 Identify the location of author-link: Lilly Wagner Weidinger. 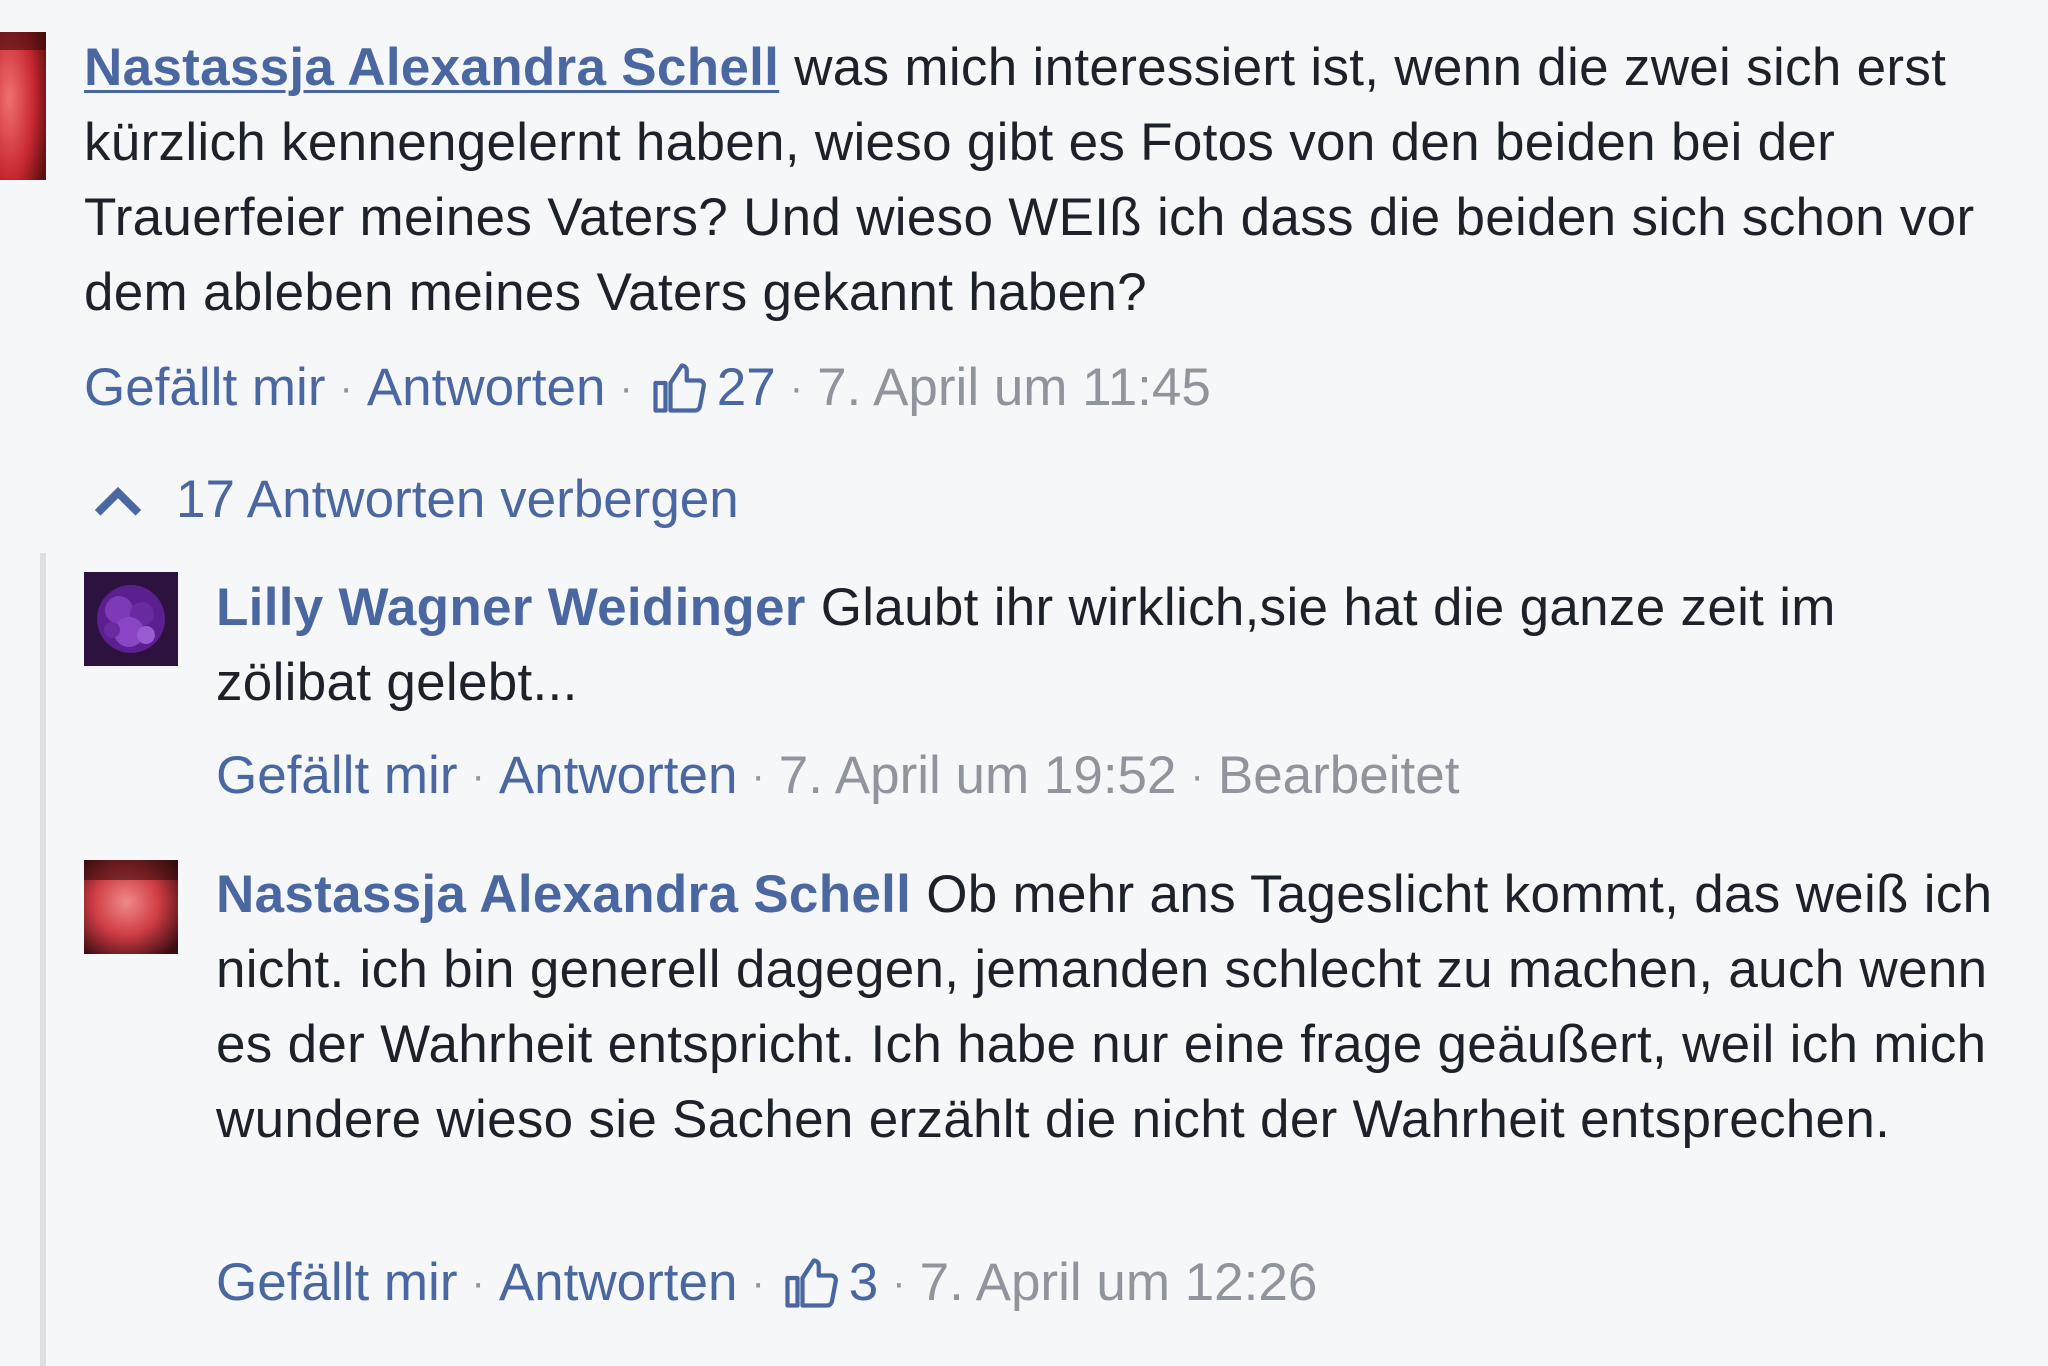
(511, 607).